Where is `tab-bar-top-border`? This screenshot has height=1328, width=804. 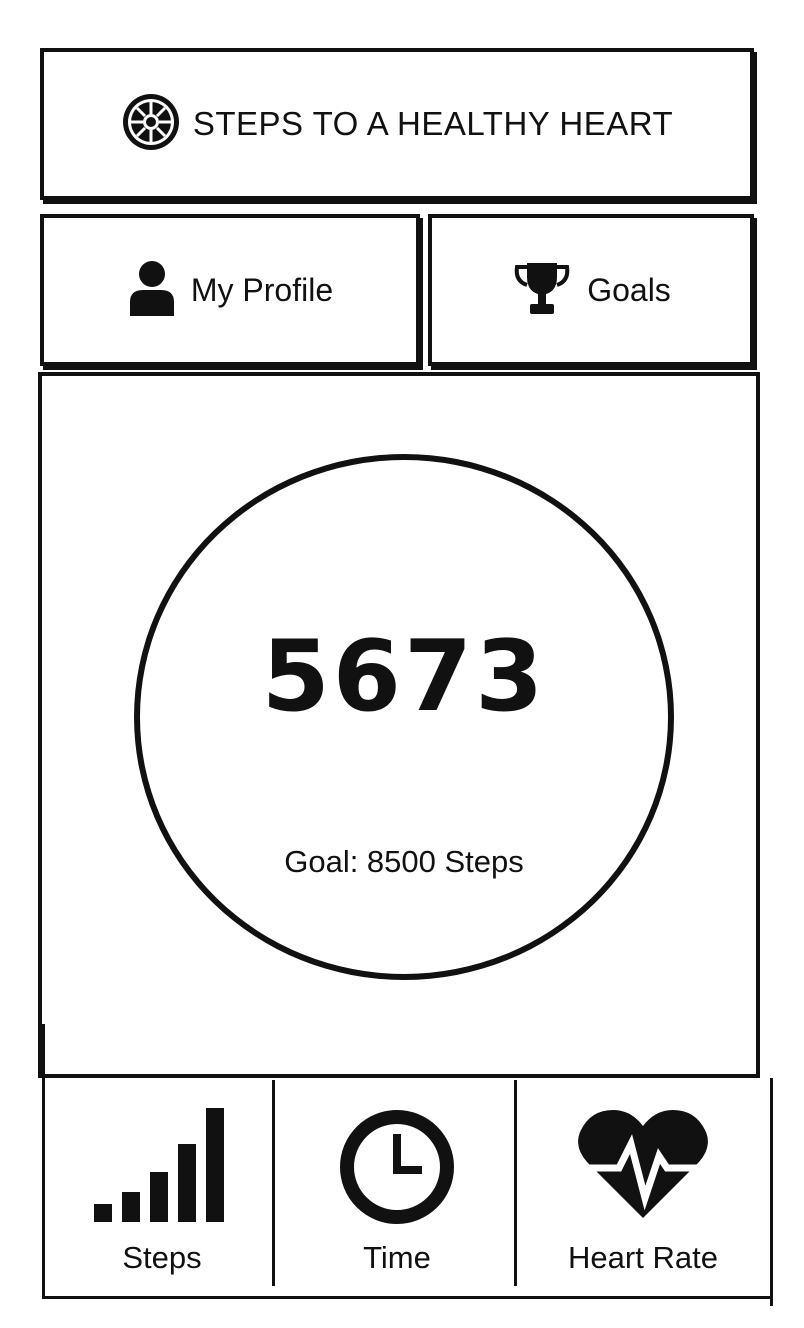
tab-bar-top-border is located at coordinates (400, 1076).